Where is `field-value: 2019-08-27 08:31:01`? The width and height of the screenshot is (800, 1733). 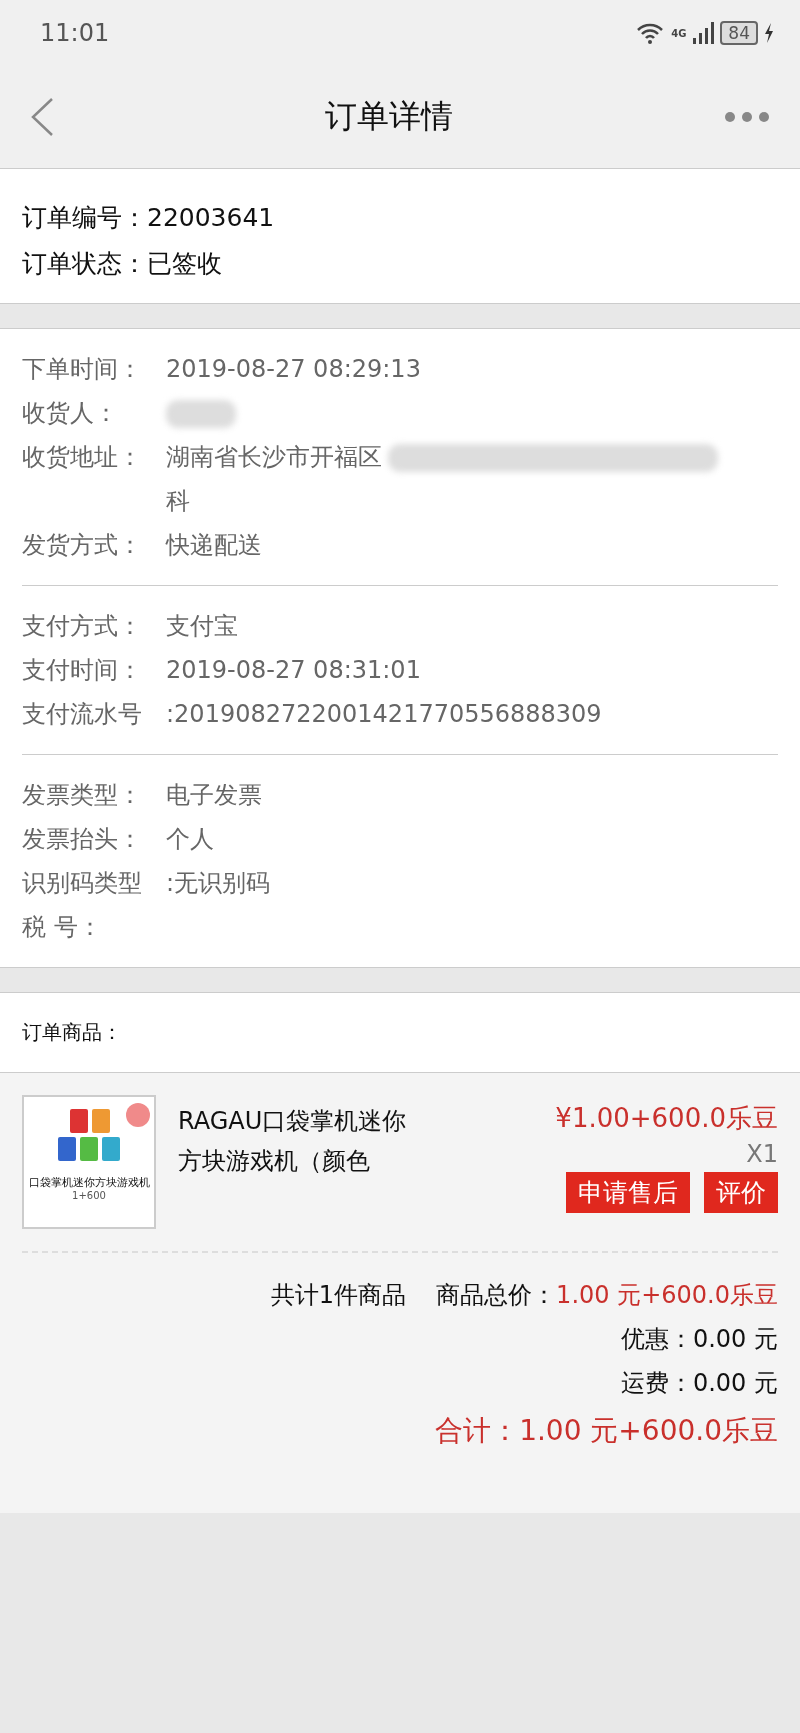 field-value: 2019-08-27 08:31:01 is located at coordinates (293, 670).